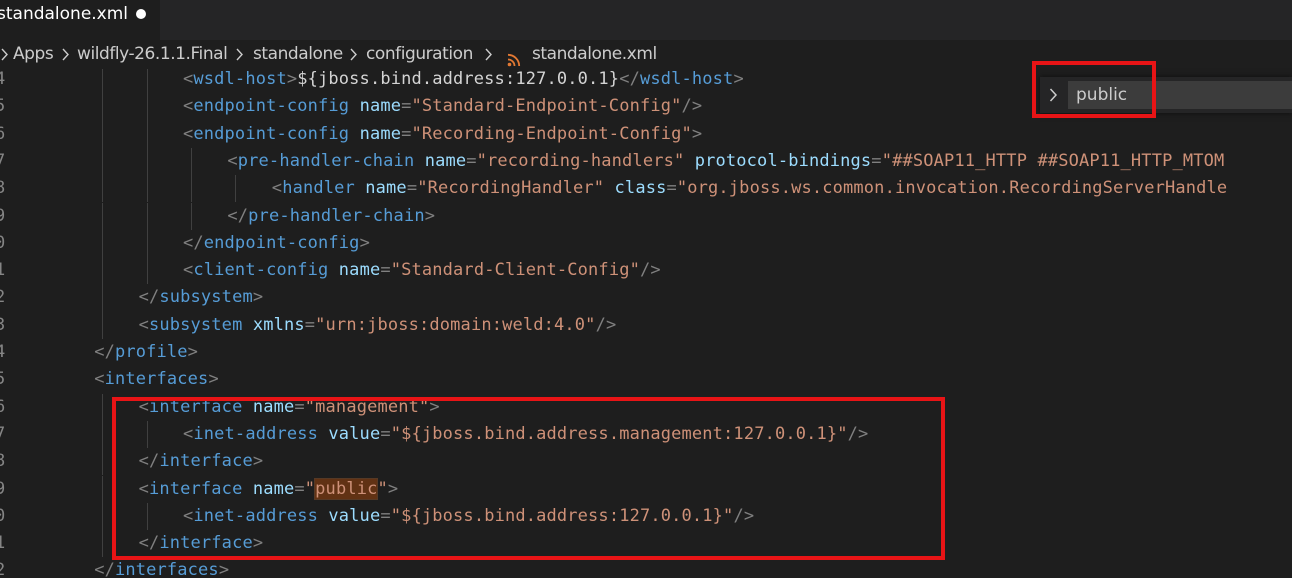 Image resolution: width=1292 pixels, height=578 pixels. I want to click on tag-name: endpoint-config, so click(281, 242).